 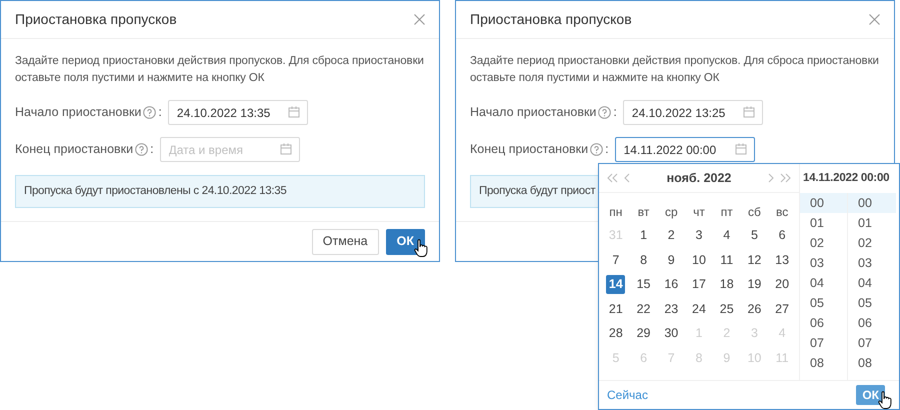 I want to click on month-label: нояб. 2022, so click(x=699, y=178).